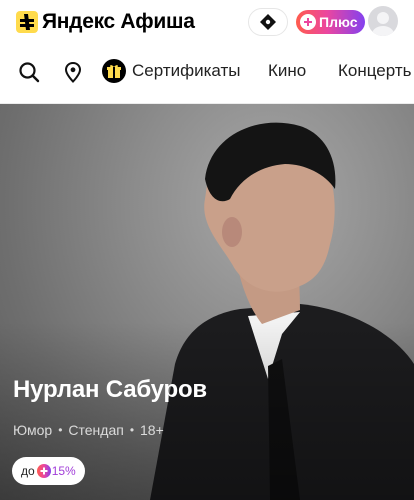  I want to click on tag-age-rating: 18+, so click(152, 430).